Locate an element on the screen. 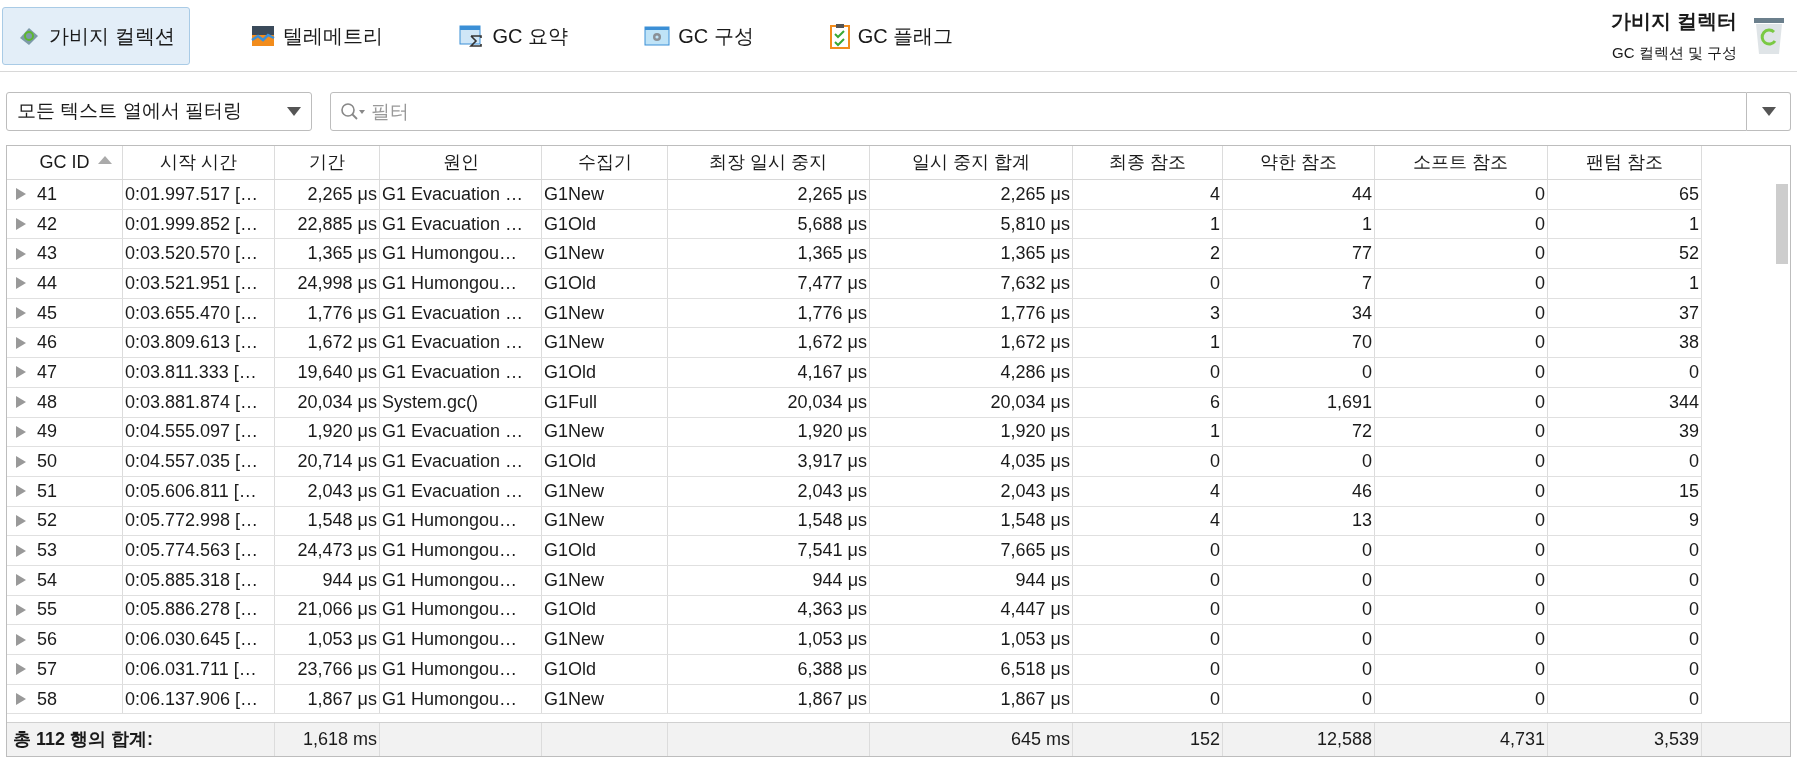 The height and width of the screenshot is (763, 1797). table-cell-text: 7,632 μs is located at coordinates (1035, 283).